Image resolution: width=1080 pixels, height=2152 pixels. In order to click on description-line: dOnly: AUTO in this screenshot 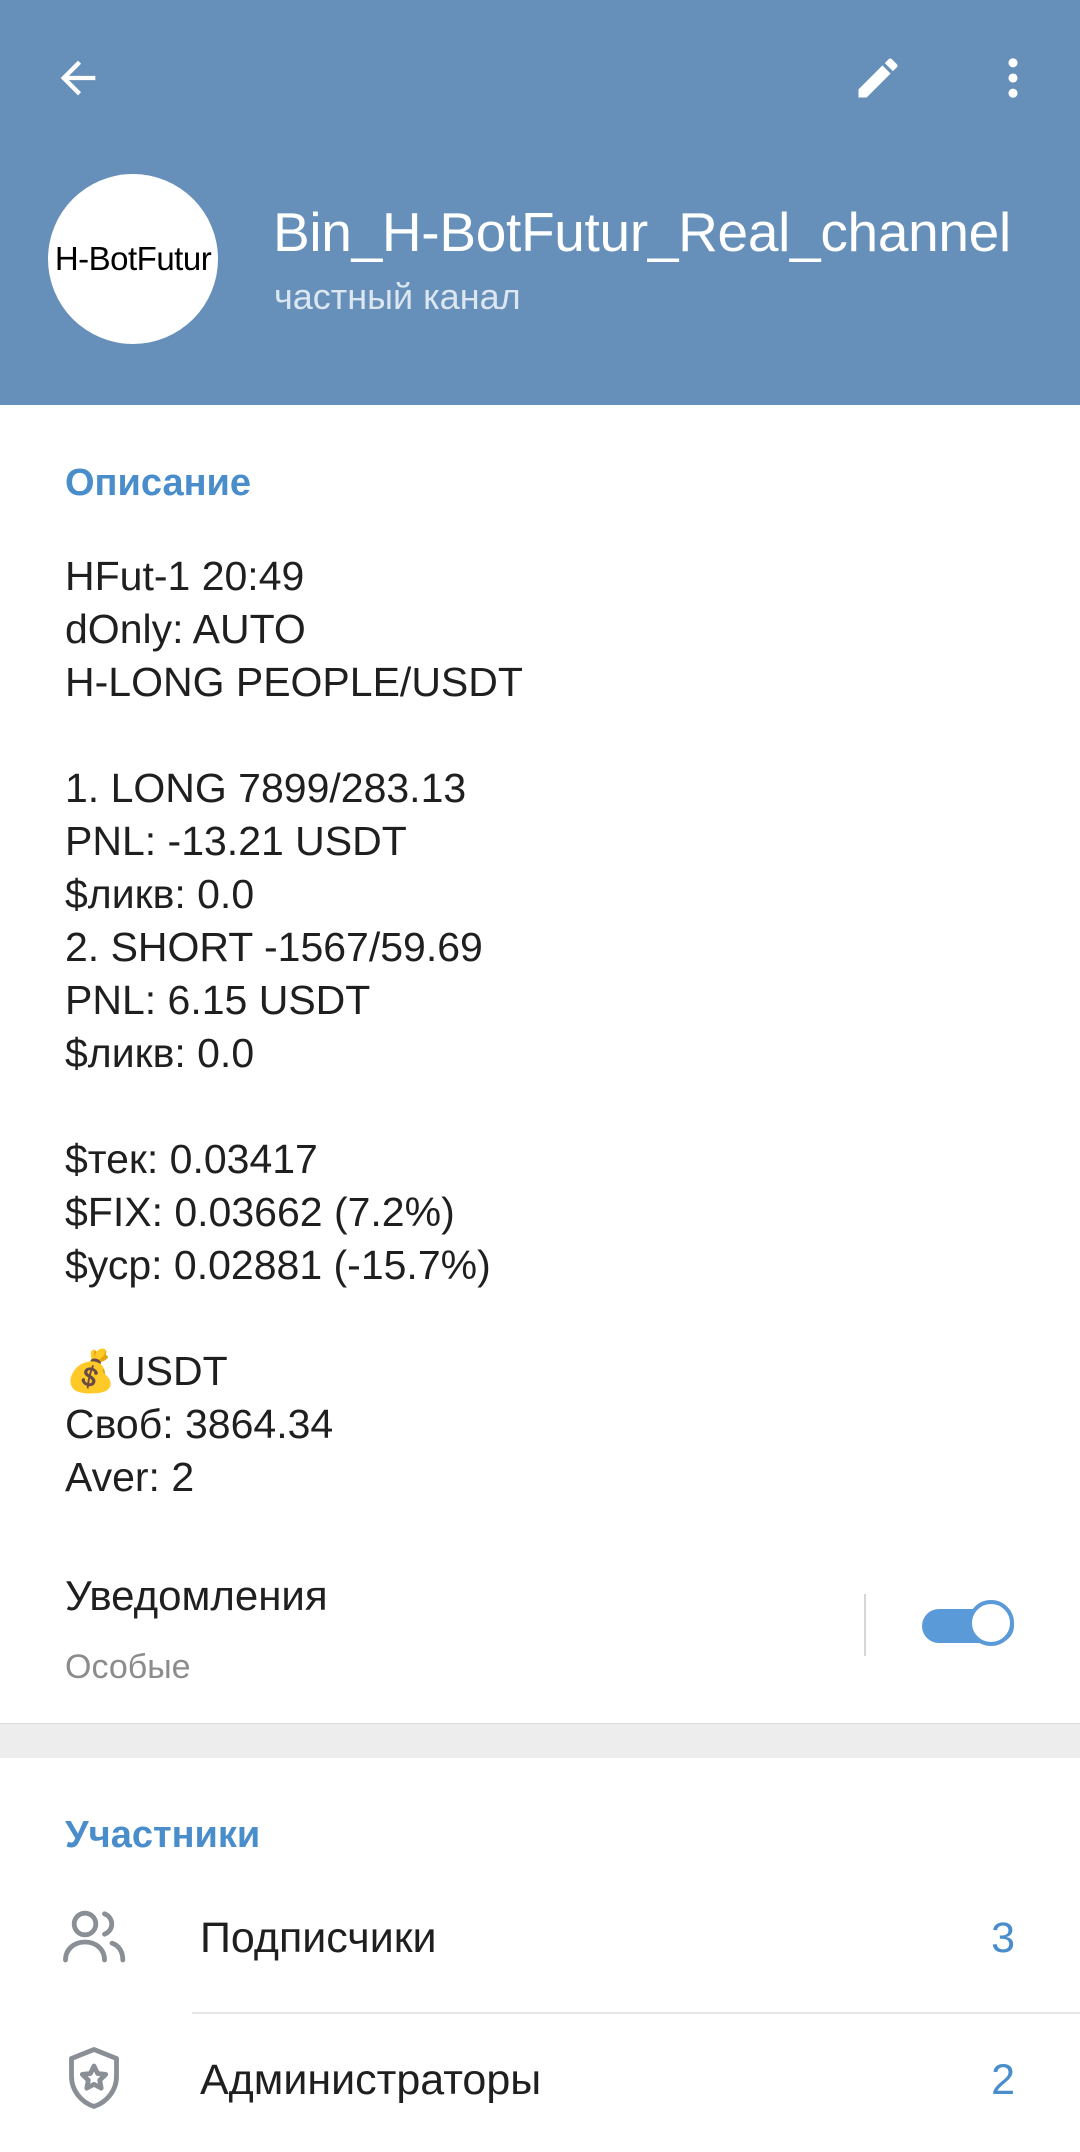, I will do `click(185, 629)`.